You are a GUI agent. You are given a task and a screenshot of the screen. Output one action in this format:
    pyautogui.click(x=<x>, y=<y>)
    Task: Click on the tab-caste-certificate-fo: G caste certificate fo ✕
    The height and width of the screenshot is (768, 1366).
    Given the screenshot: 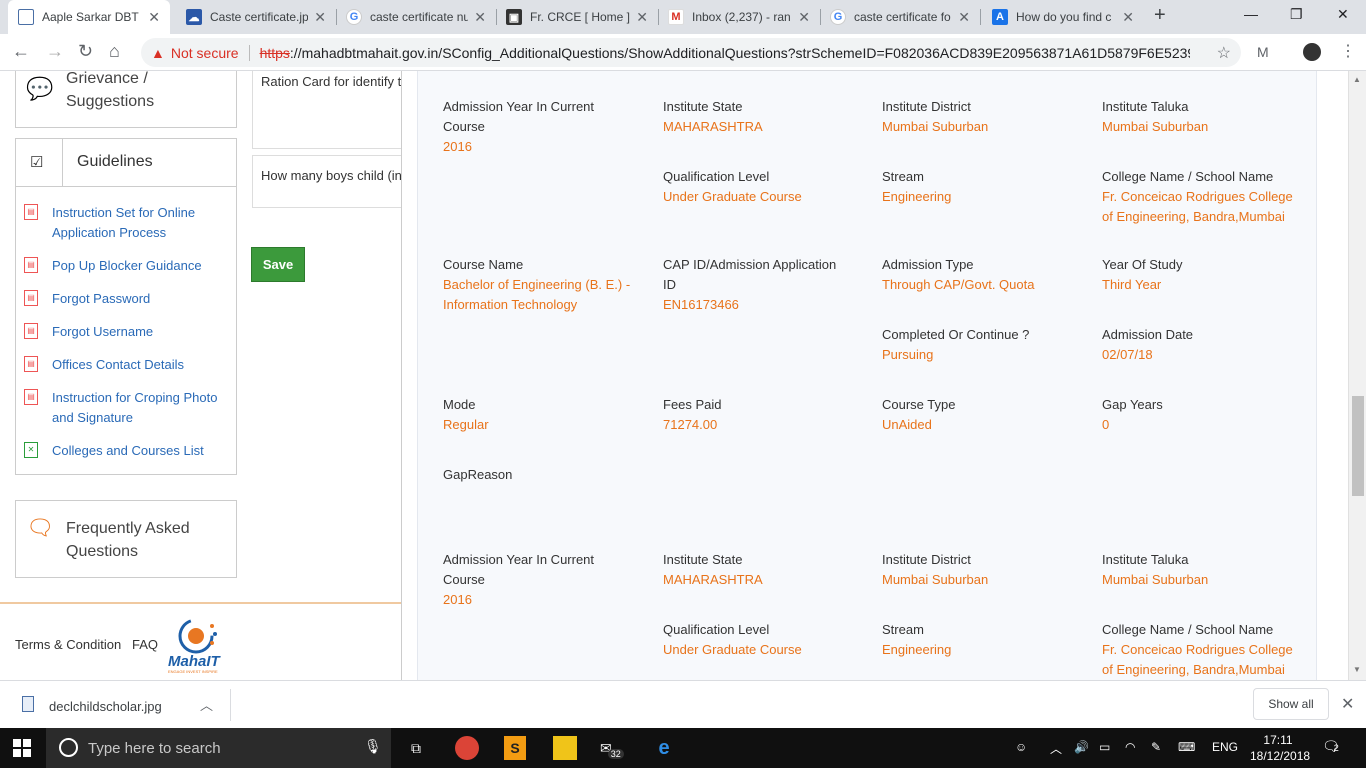 What is the action you would take?
    pyautogui.click(x=900, y=17)
    